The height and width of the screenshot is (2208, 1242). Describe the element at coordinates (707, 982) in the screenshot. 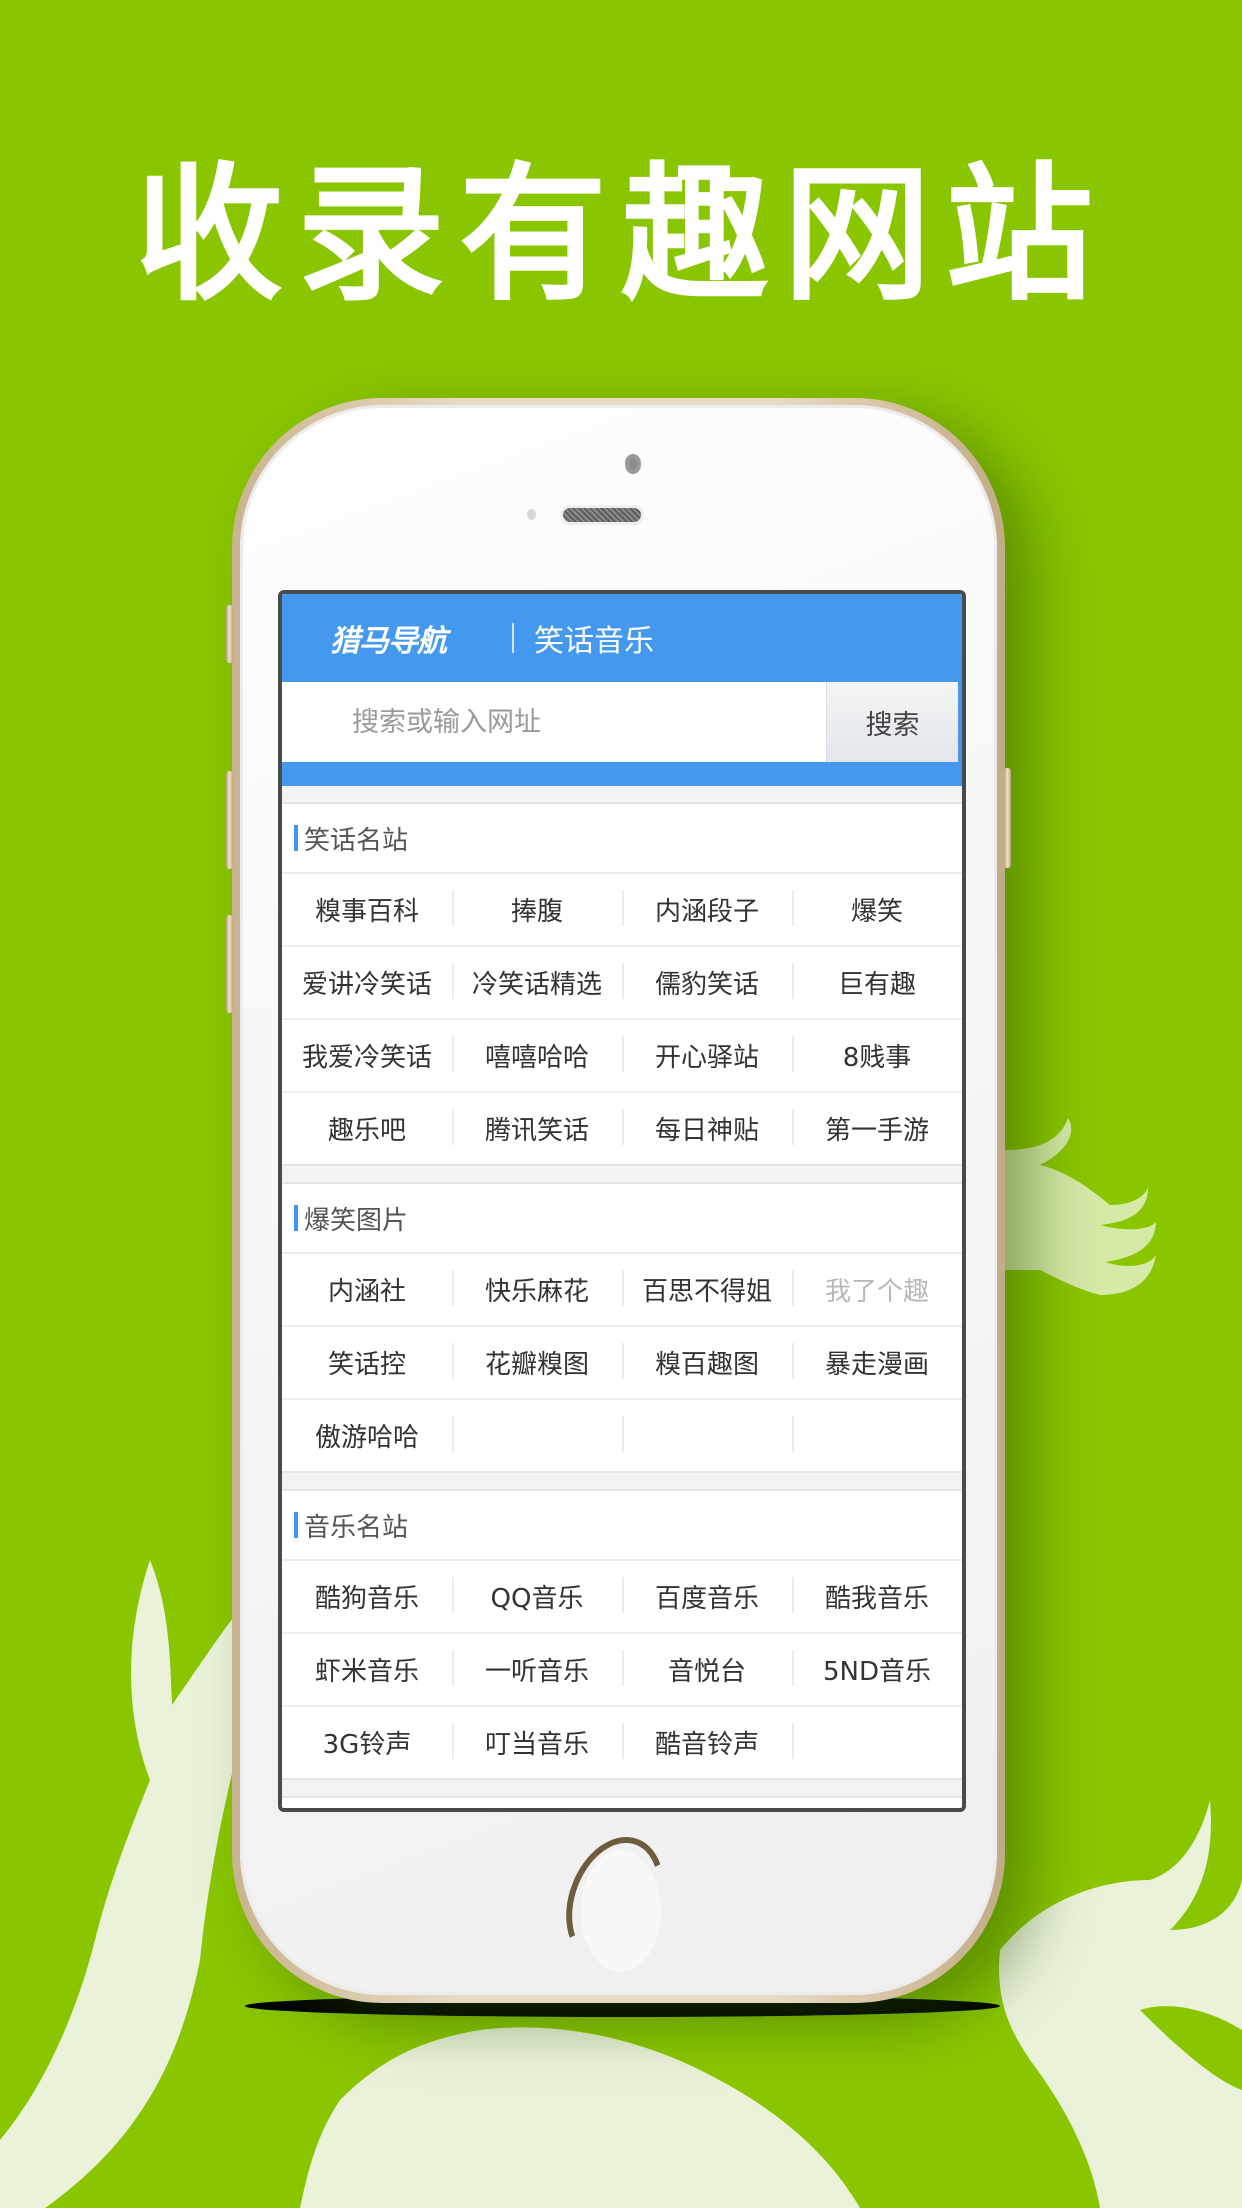

I see `site-link: 儒豹笑话` at that location.